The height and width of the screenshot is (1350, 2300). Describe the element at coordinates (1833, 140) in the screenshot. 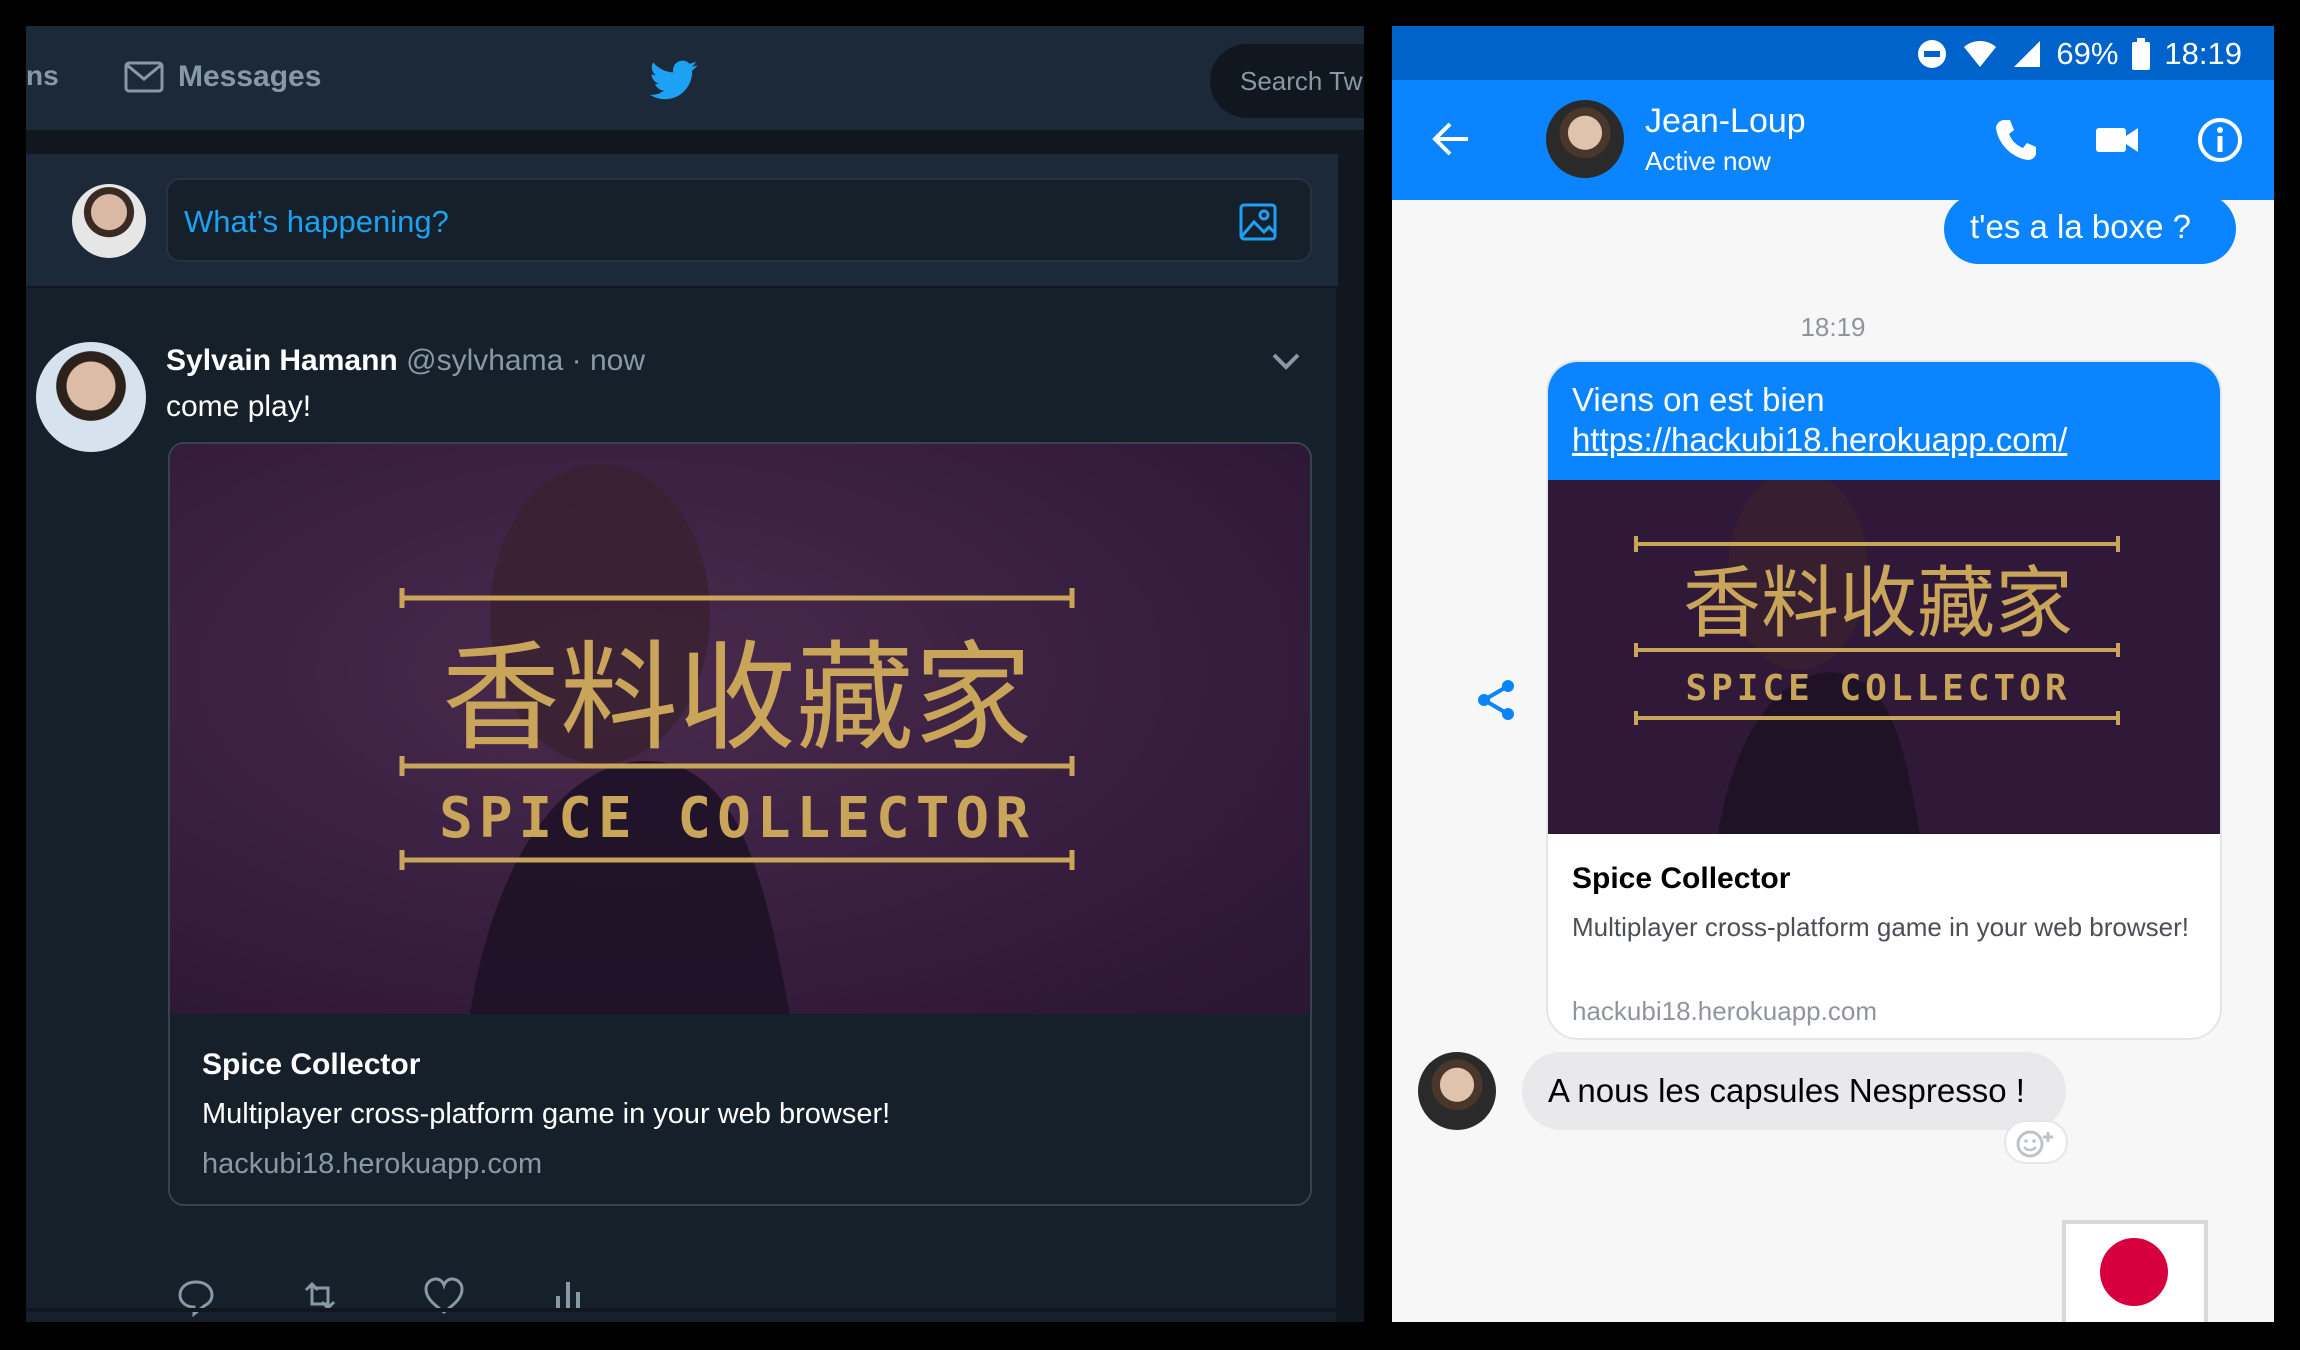

I see `conversation-header: Jean-Loup Active now` at that location.